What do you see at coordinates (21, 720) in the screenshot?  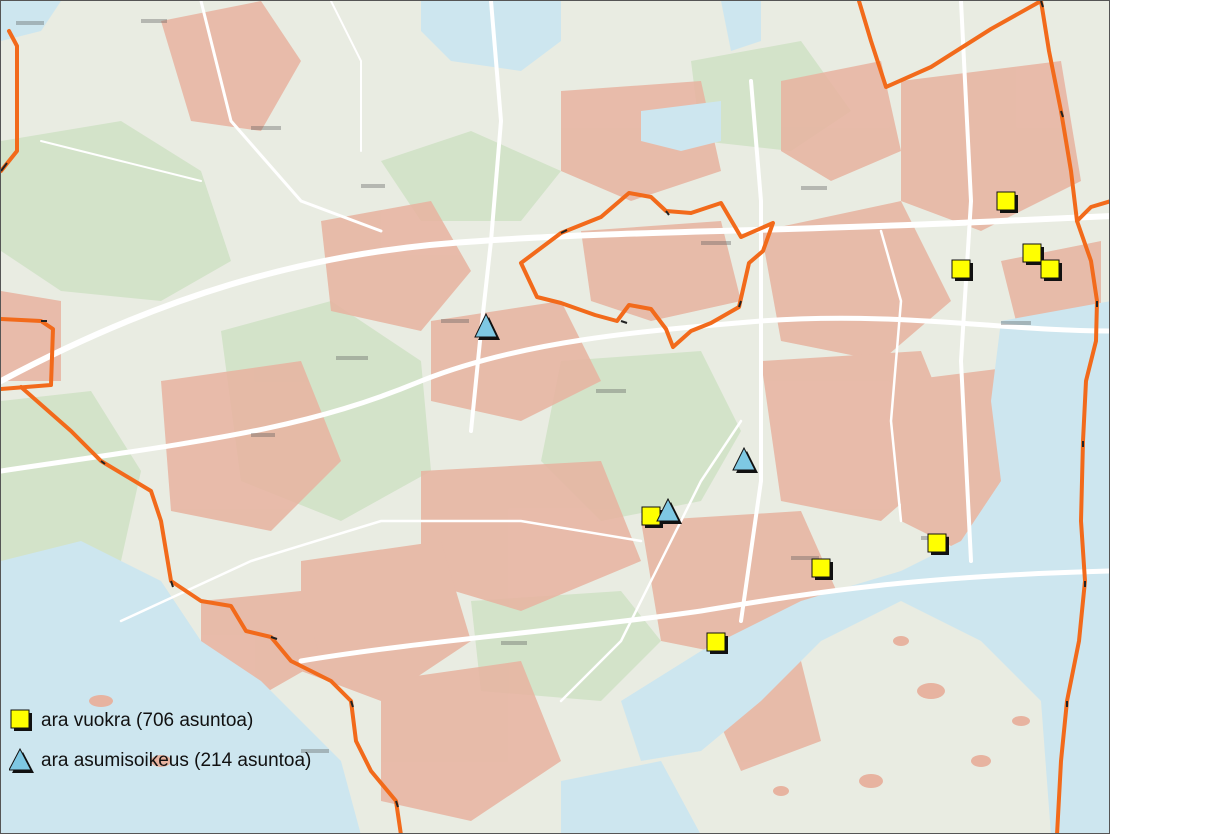 I see `yellow-square-icon` at bounding box center [21, 720].